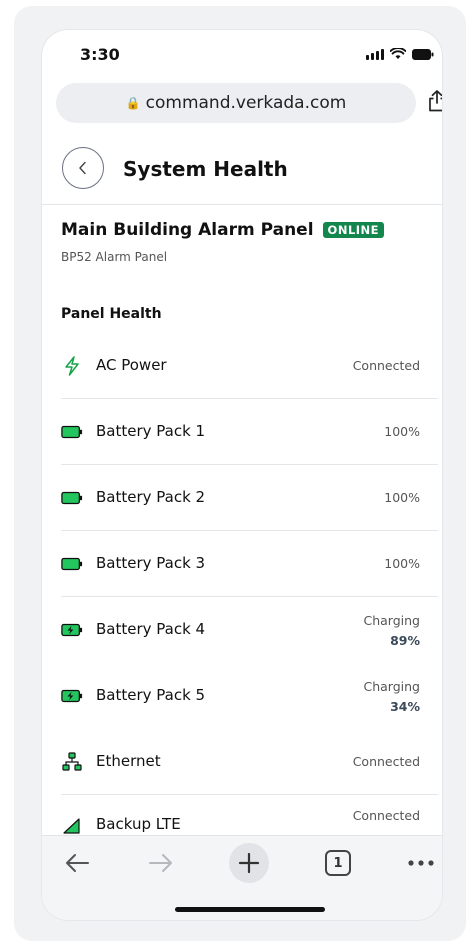 This screenshot has width=472, height=947. I want to click on device-name: Main Building Alarm Panel, so click(187, 230).